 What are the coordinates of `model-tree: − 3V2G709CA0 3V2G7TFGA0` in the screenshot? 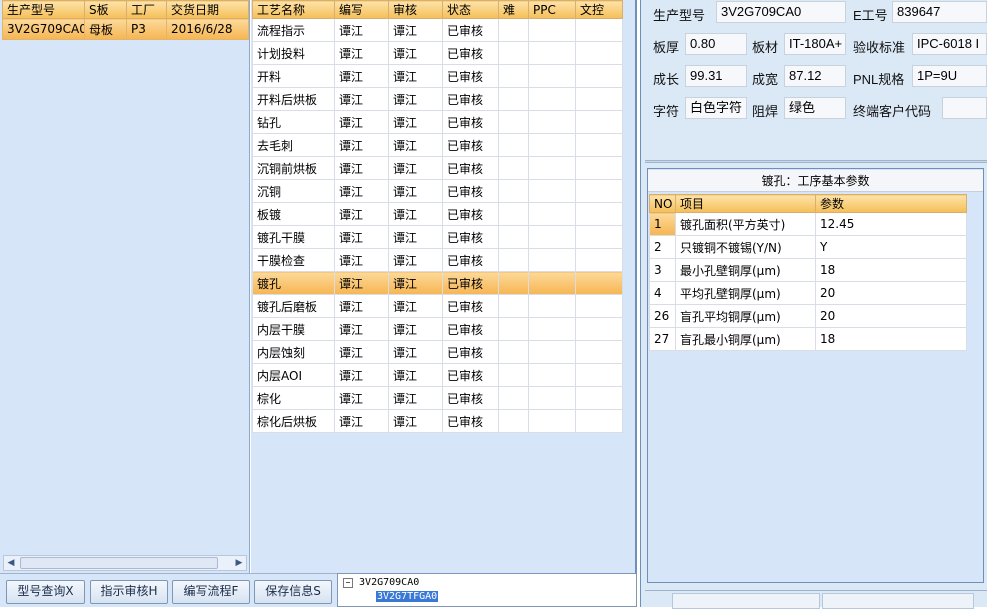 It's located at (487, 590).